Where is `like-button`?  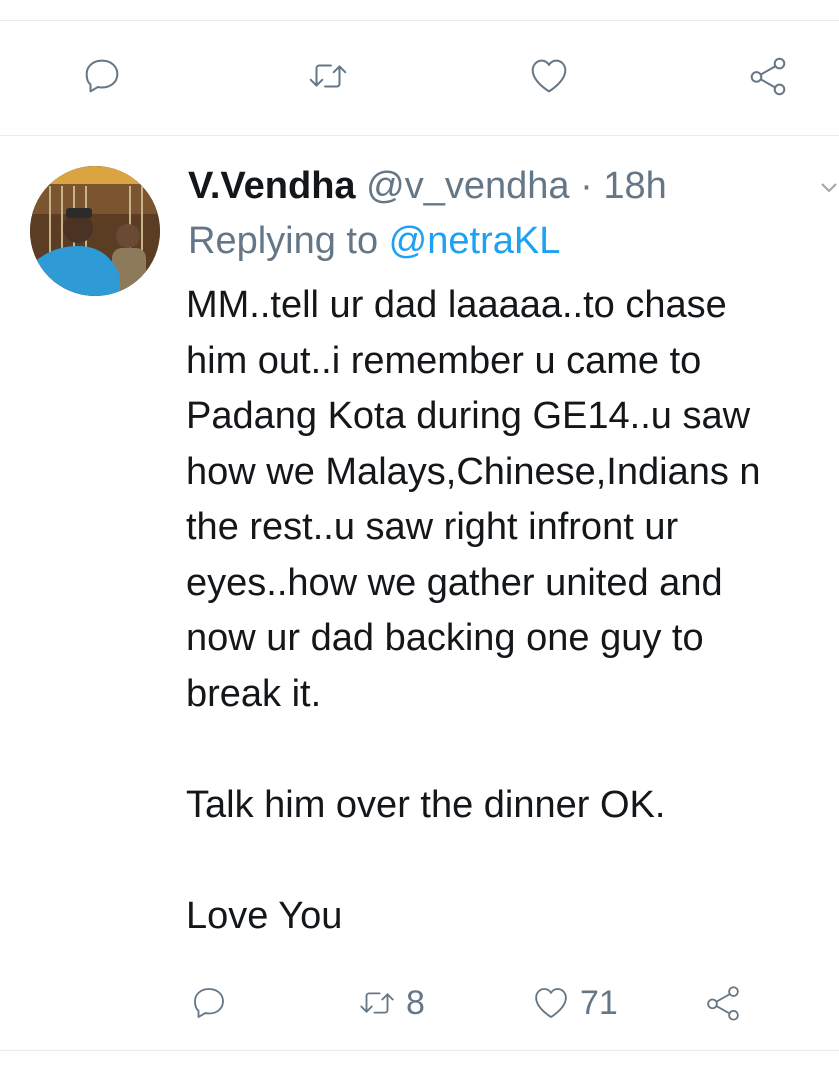
like-button is located at coordinates (549, 76).